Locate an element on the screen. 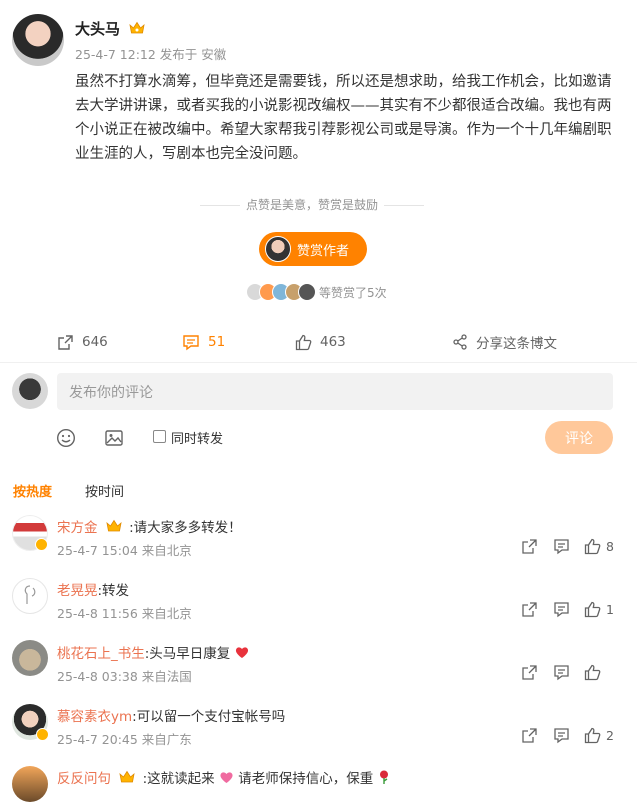  comment-line: 老晃晃:转发 is located at coordinates (93, 589).